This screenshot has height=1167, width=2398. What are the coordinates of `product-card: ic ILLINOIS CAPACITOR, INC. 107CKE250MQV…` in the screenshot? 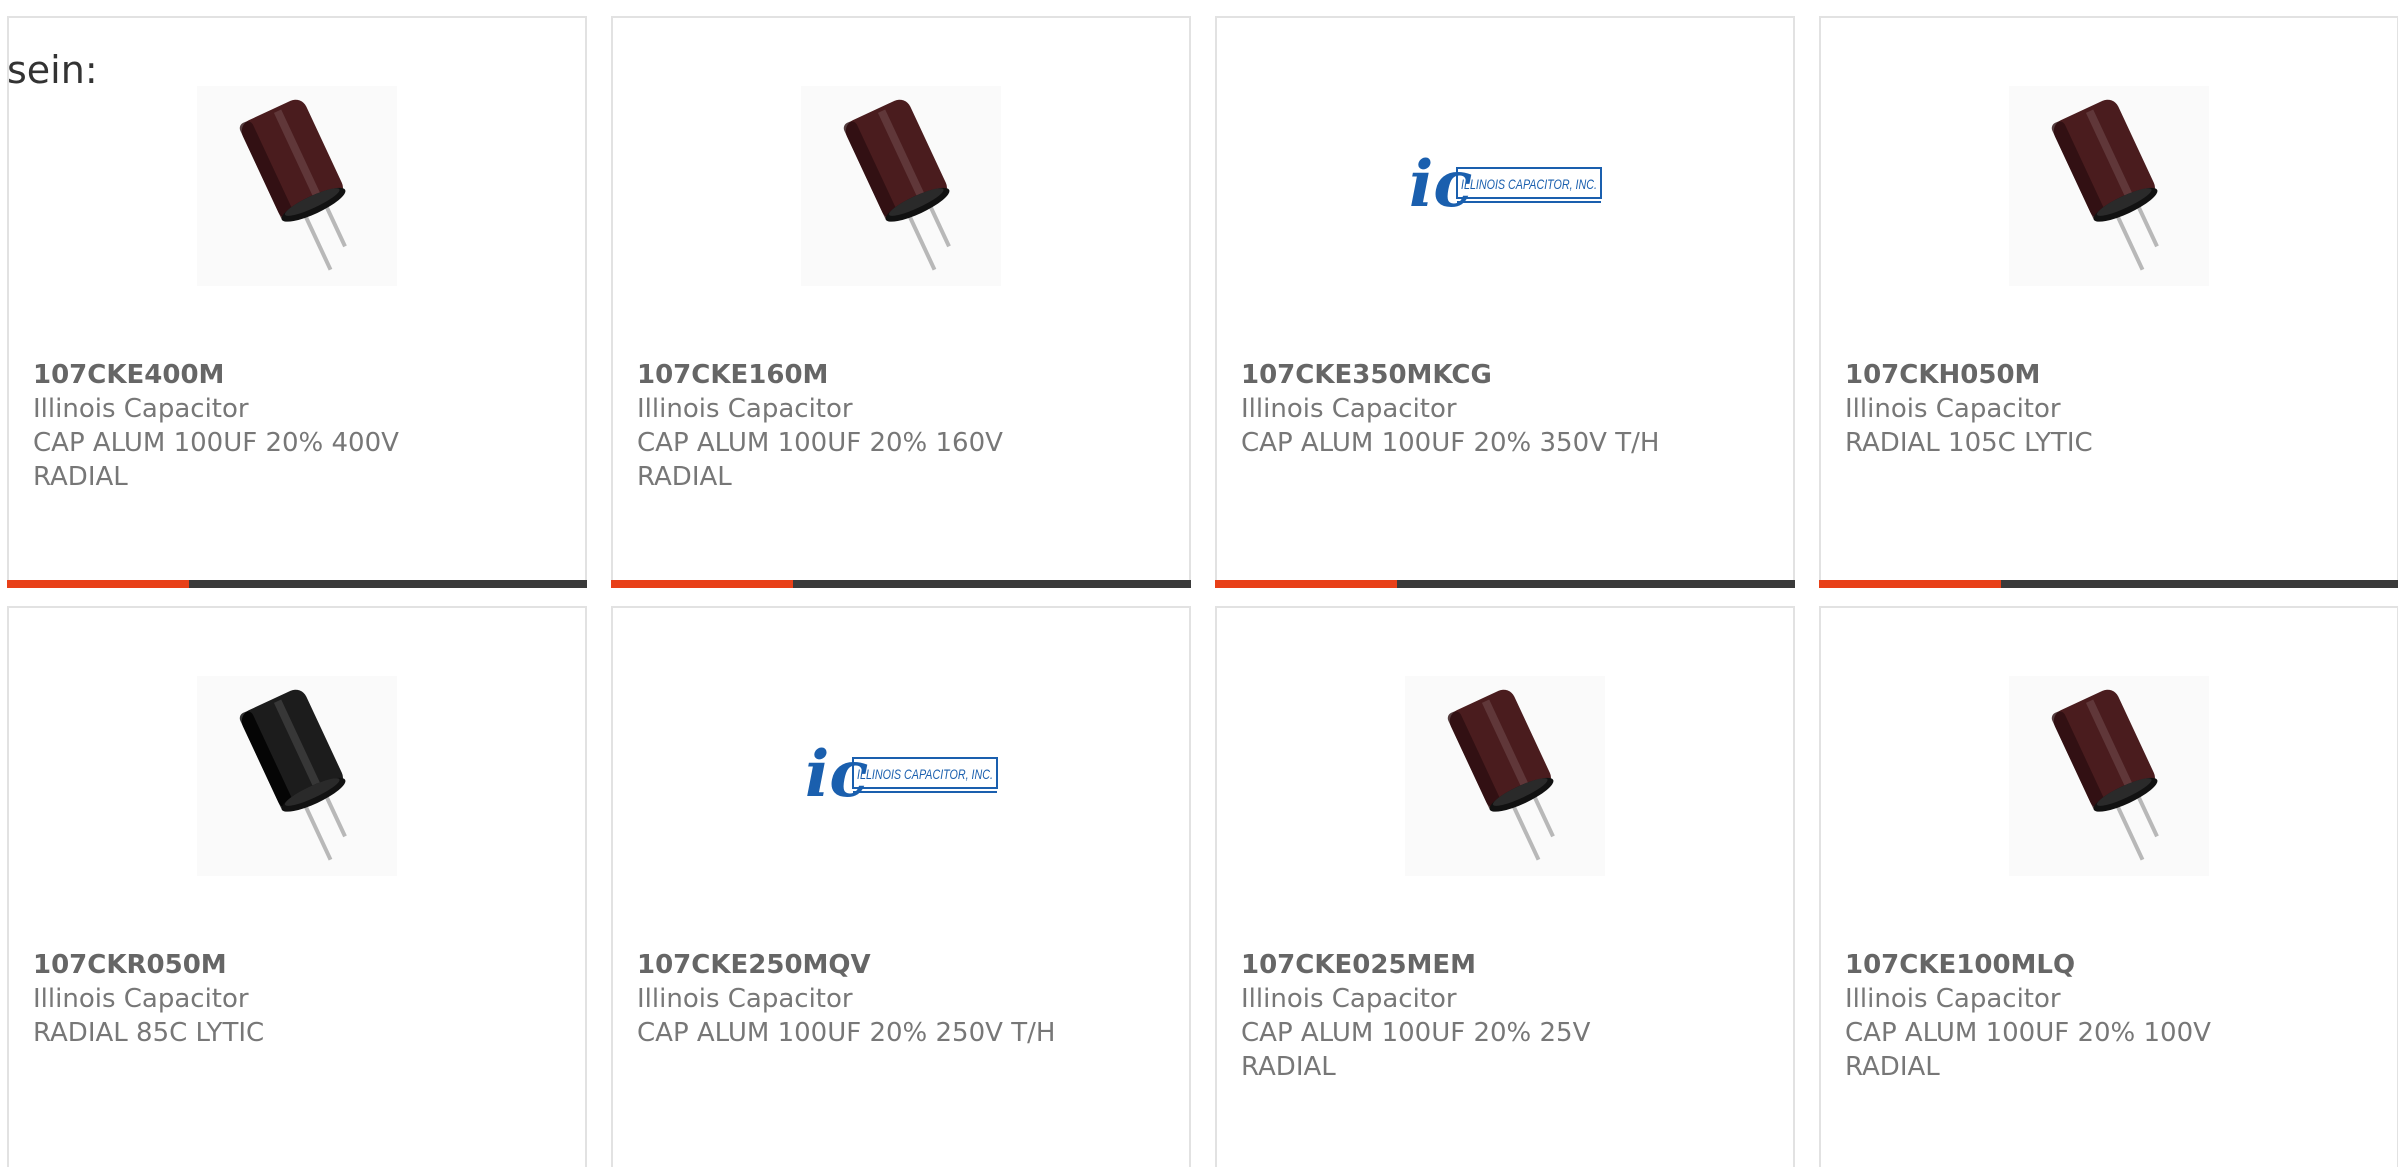 It's located at (901, 886).